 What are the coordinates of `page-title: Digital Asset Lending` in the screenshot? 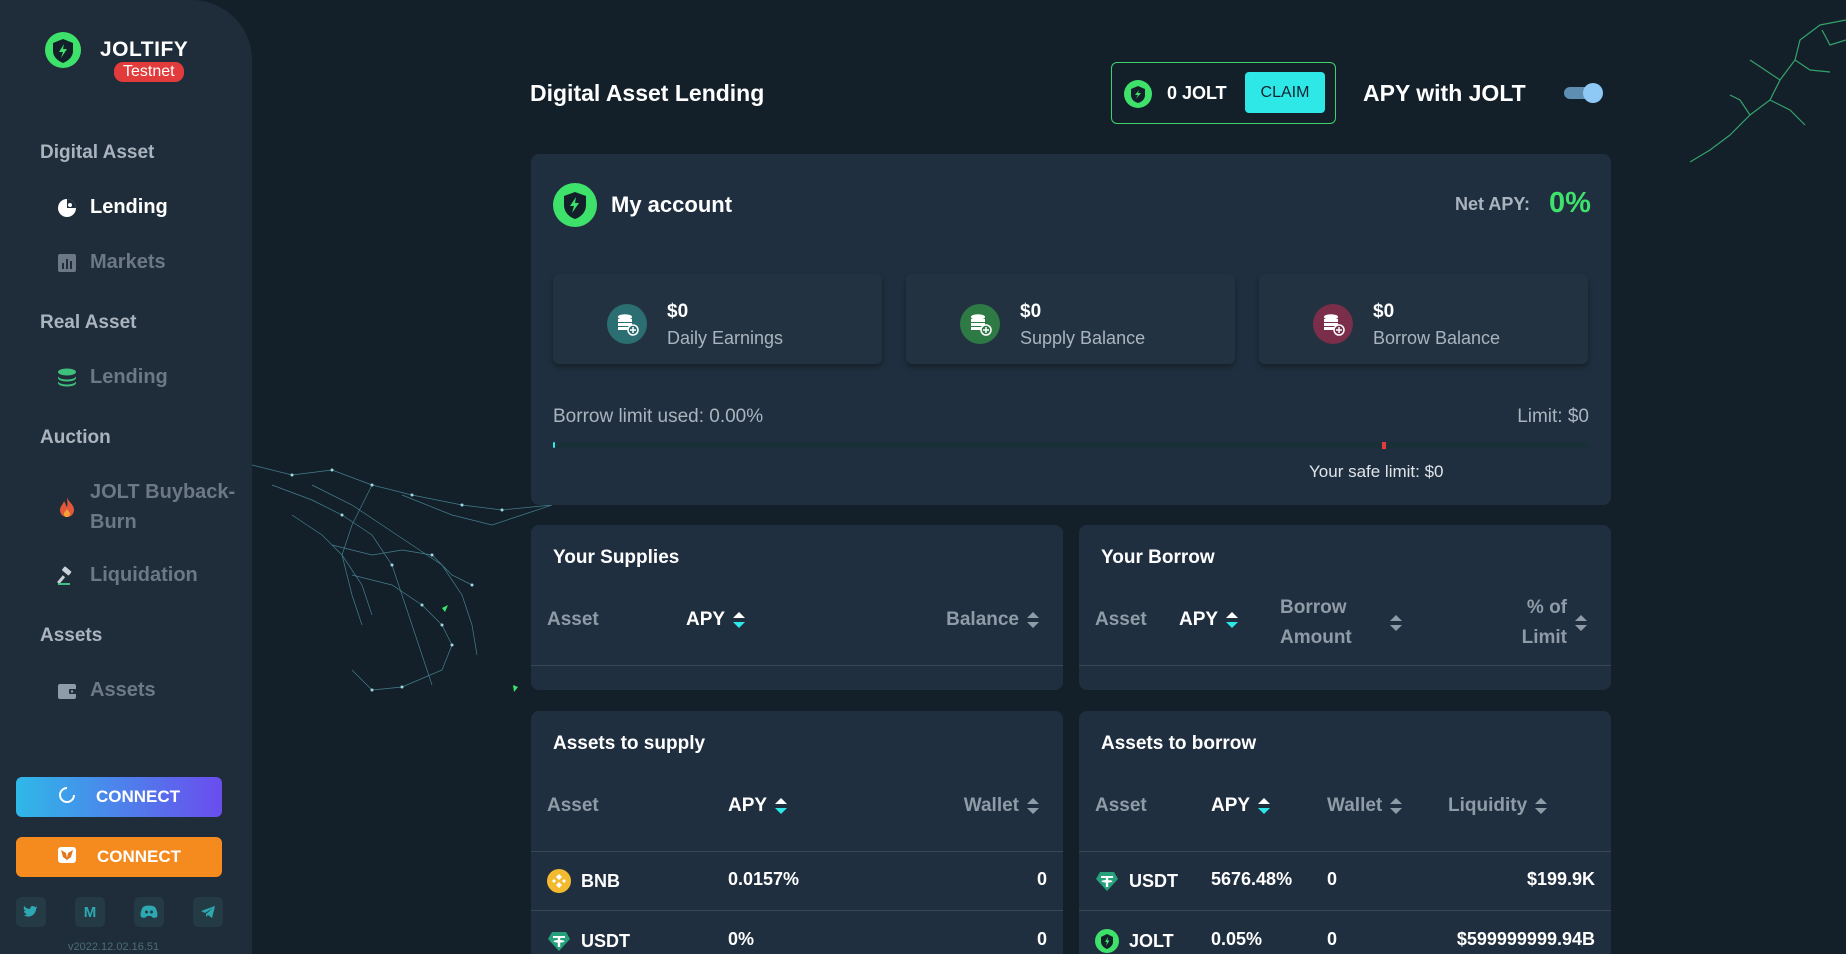 It's located at (647, 93).